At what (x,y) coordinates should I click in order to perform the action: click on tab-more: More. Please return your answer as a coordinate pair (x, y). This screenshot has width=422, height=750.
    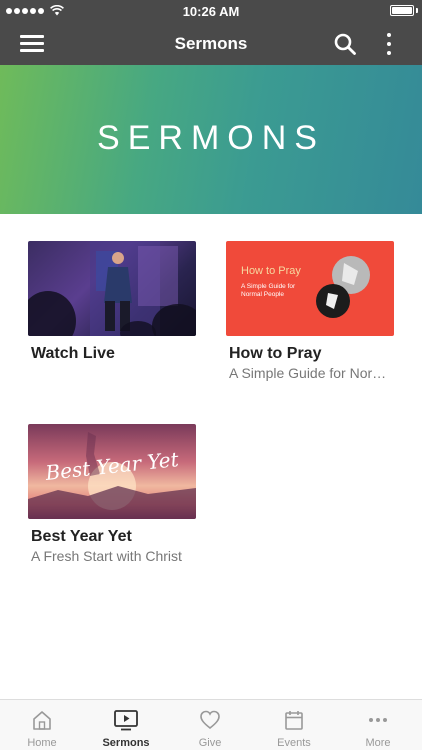
    Looking at the image, I should click on (378, 725).